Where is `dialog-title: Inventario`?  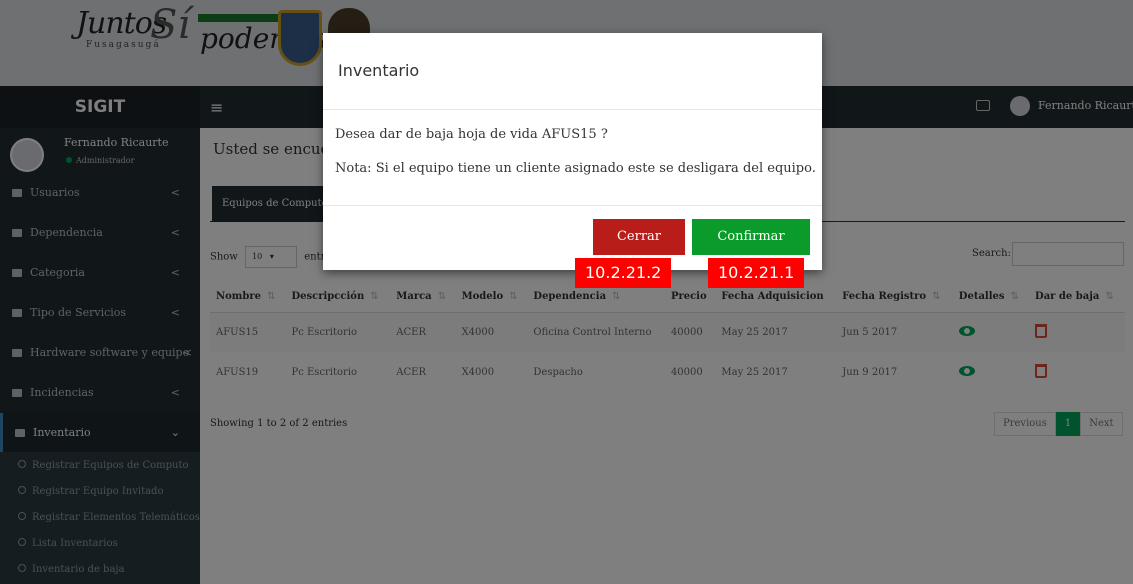
dialog-title: Inventario is located at coordinates (379, 70).